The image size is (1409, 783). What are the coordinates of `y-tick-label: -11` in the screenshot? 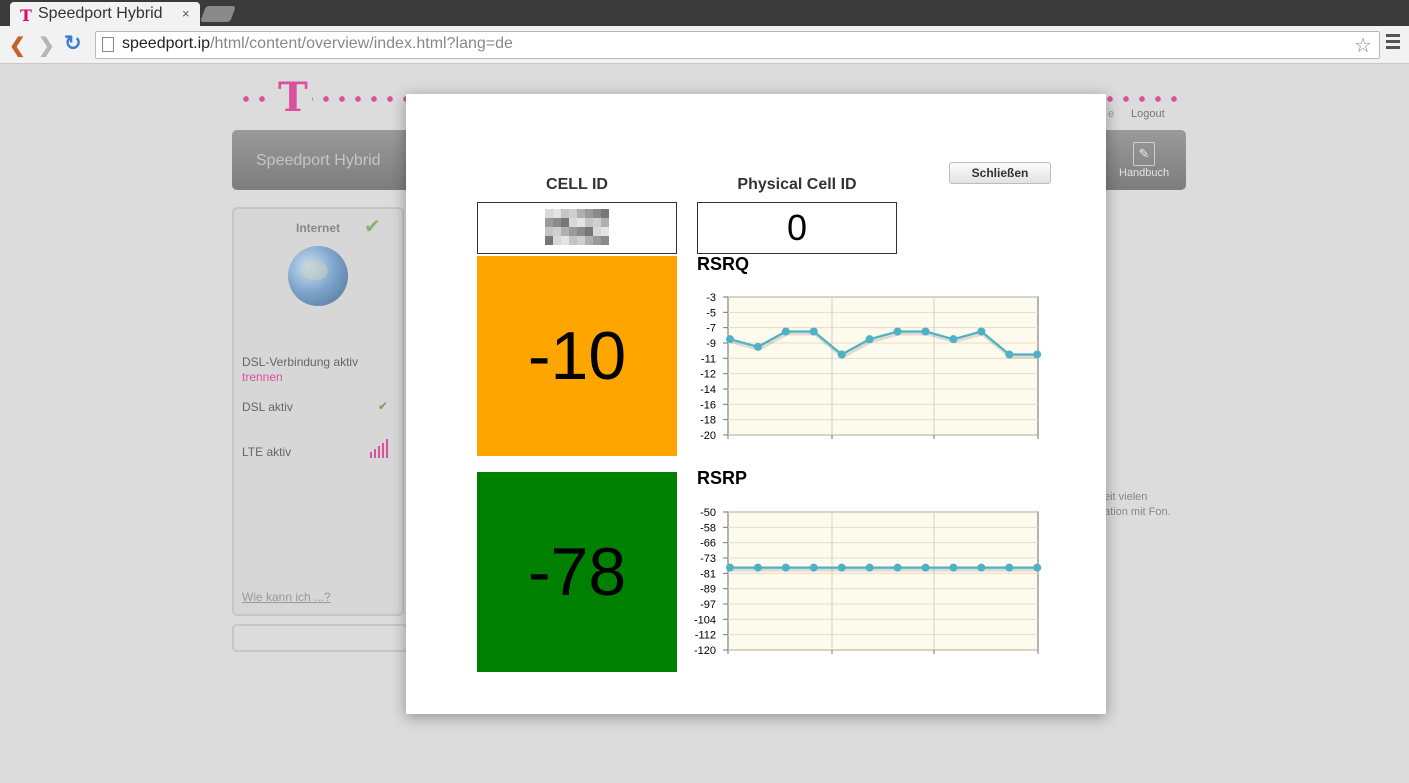 It's located at (708, 359).